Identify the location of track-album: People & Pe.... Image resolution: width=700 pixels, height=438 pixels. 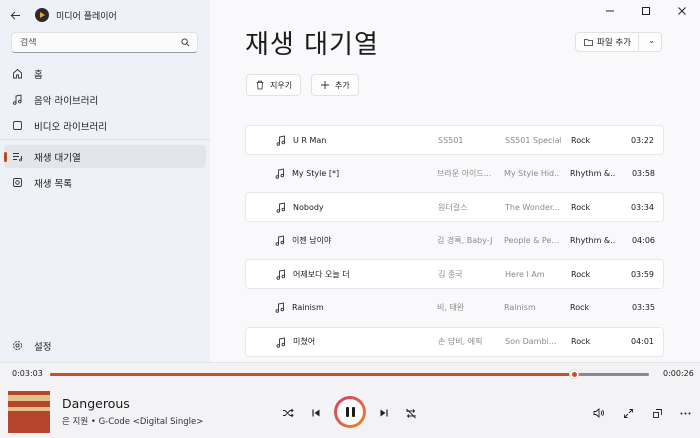
(531, 241).